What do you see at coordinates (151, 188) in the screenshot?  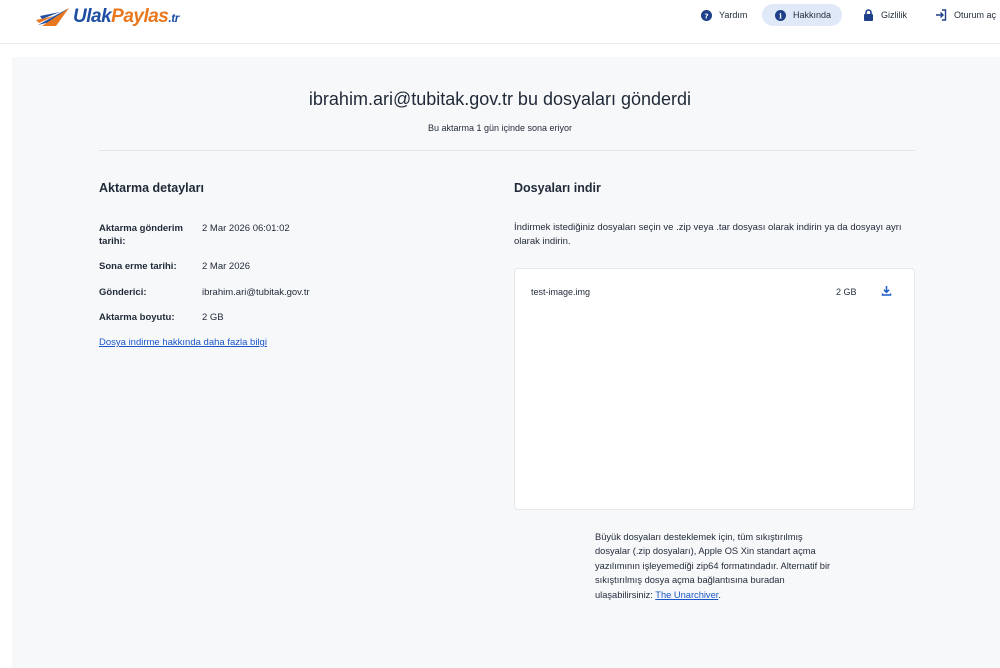 I see `details-heading: Aktarma detayları` at bounding box center [151, 188].